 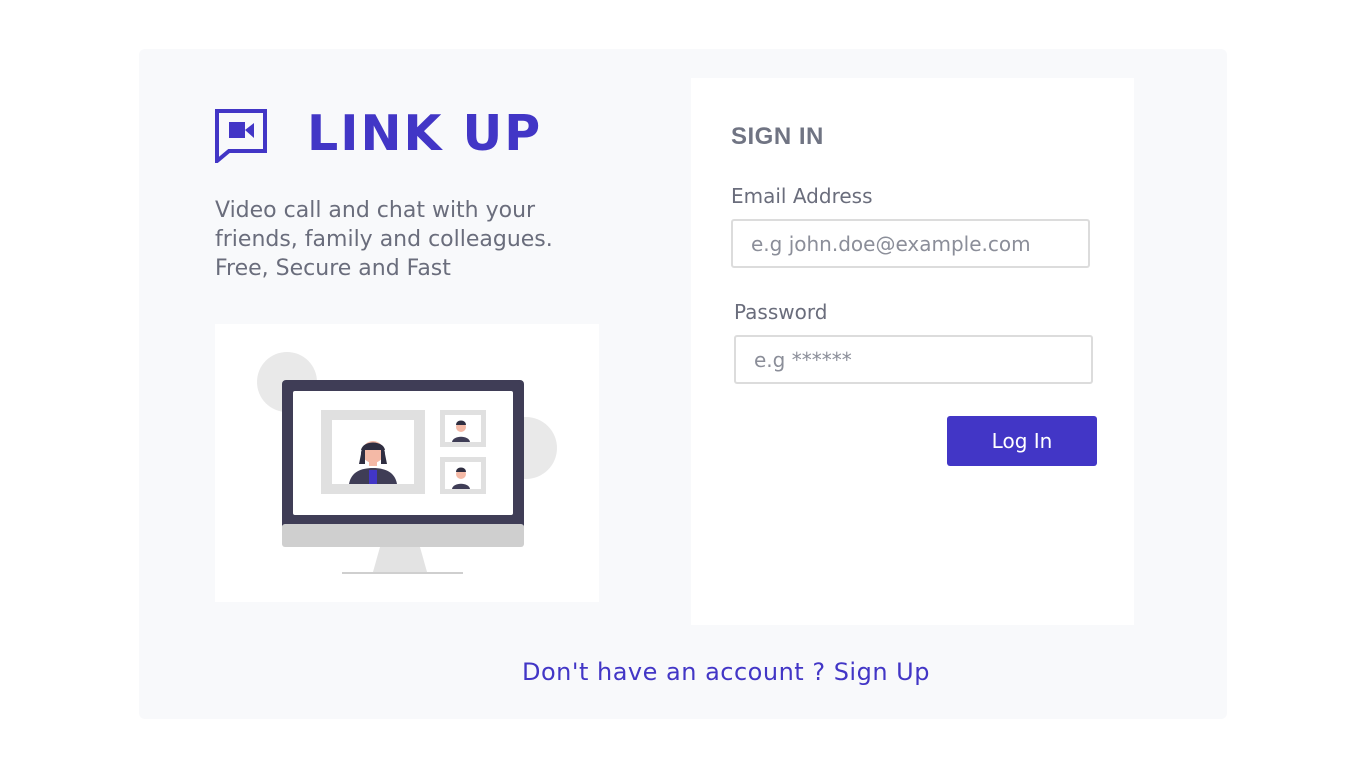 What do you see at coordinates (802, 196) in the screenshot?
I see `email-label: Email Address` at bounding box center [802, 196].